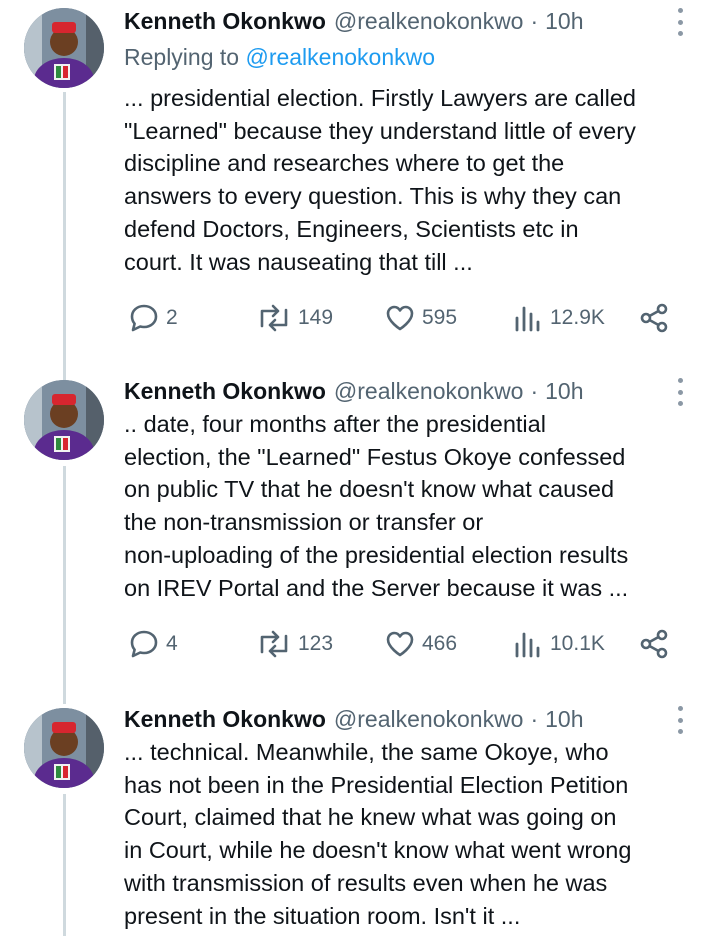 The width and height of the screenshot is (720, 936). What do you see at coordinates (420, 644) in the screenshot?
I see `like-button: 466` at bounding box center [420, 644].